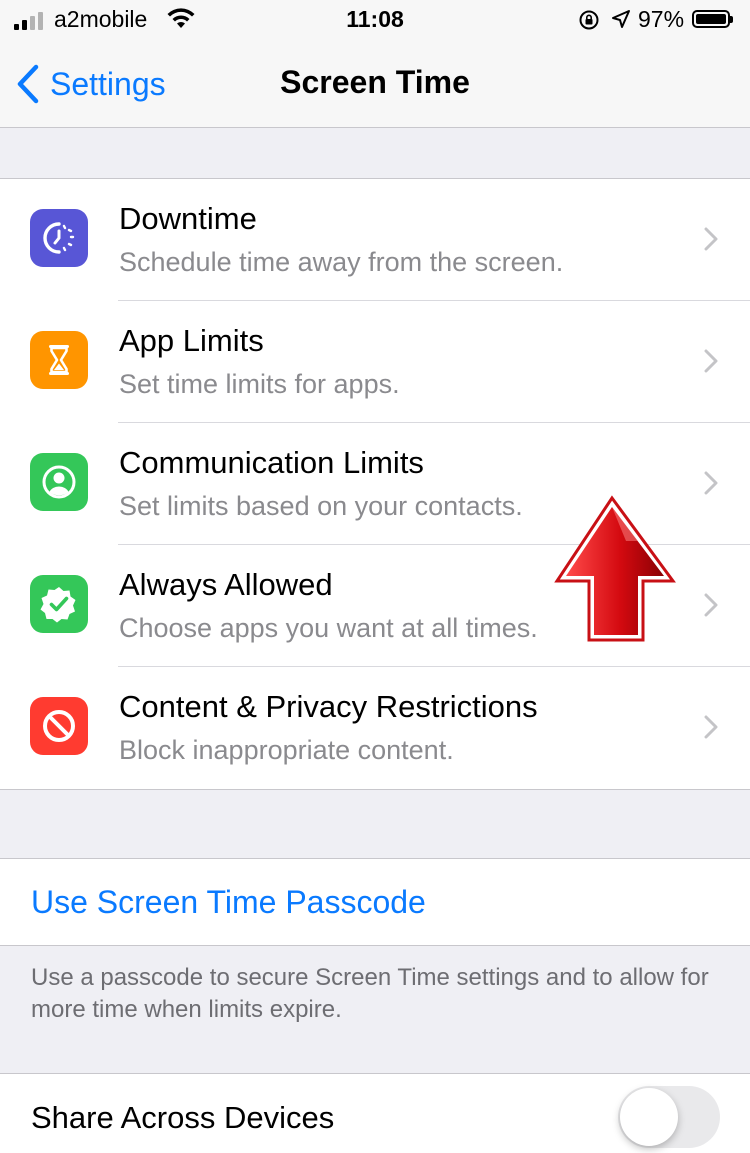 This screenshot has width=750, height=1153. I want to click on page-title: Screen Time, so click(375, 82).